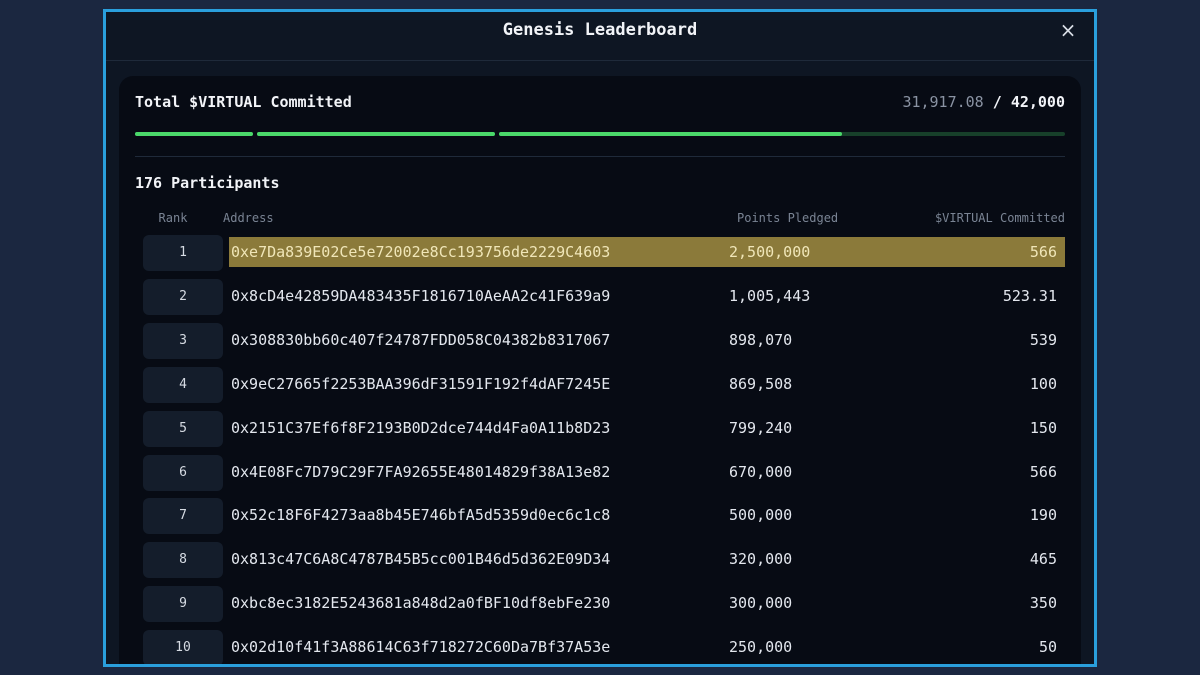 This screenshot has height=675, width=1200. Describe the element at coordinates (761, 339) in the screenshot. I see `points-cell: 898,070` at that location.